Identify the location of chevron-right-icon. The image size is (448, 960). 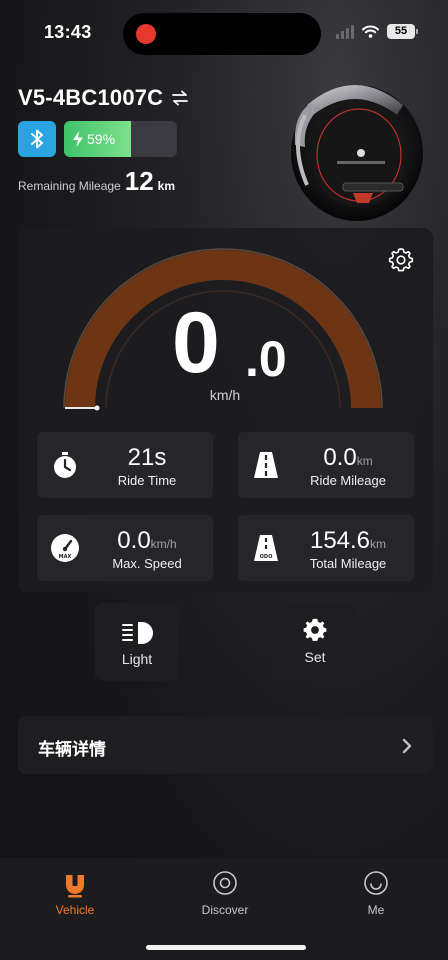
(407, 746).